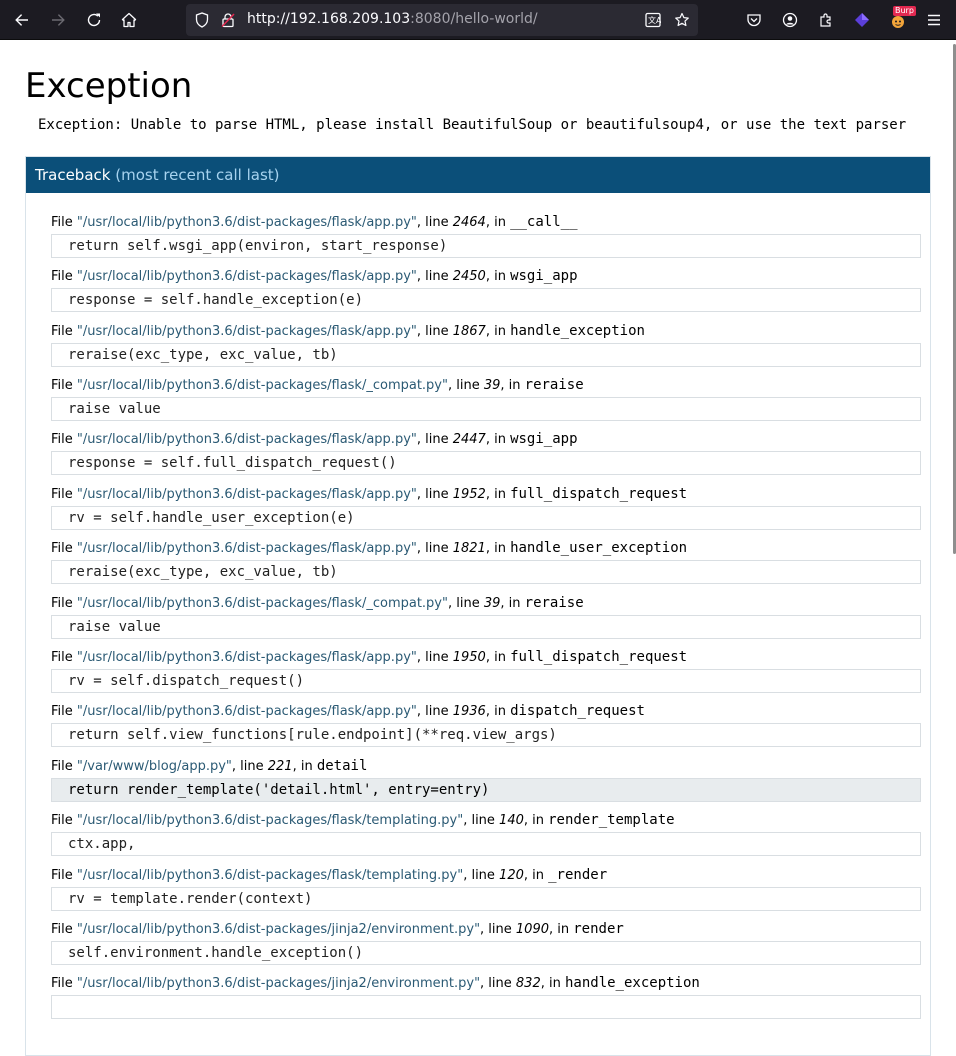  I want to click on frame-function: render_template, so click(611, 820).